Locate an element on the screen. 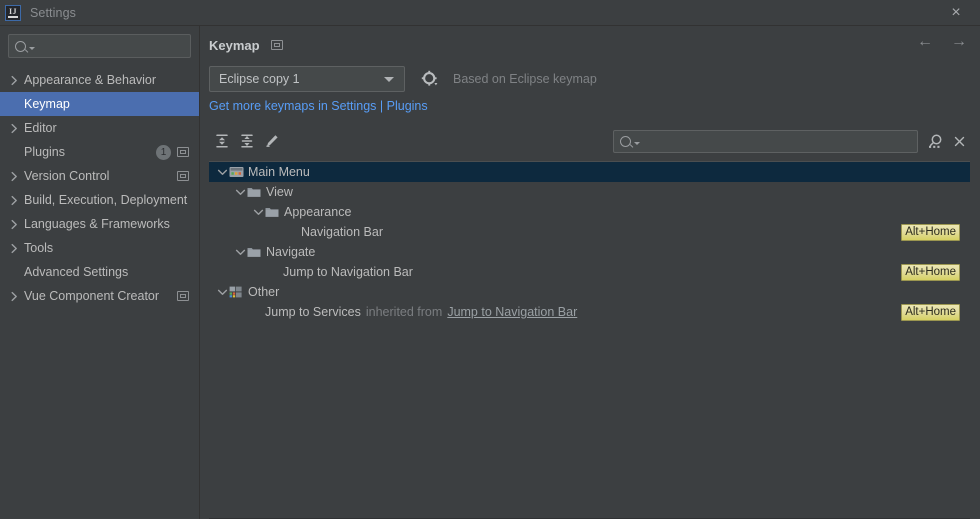 The image size is (980, 519). tree-row: View is located at coordinates (589, 192).